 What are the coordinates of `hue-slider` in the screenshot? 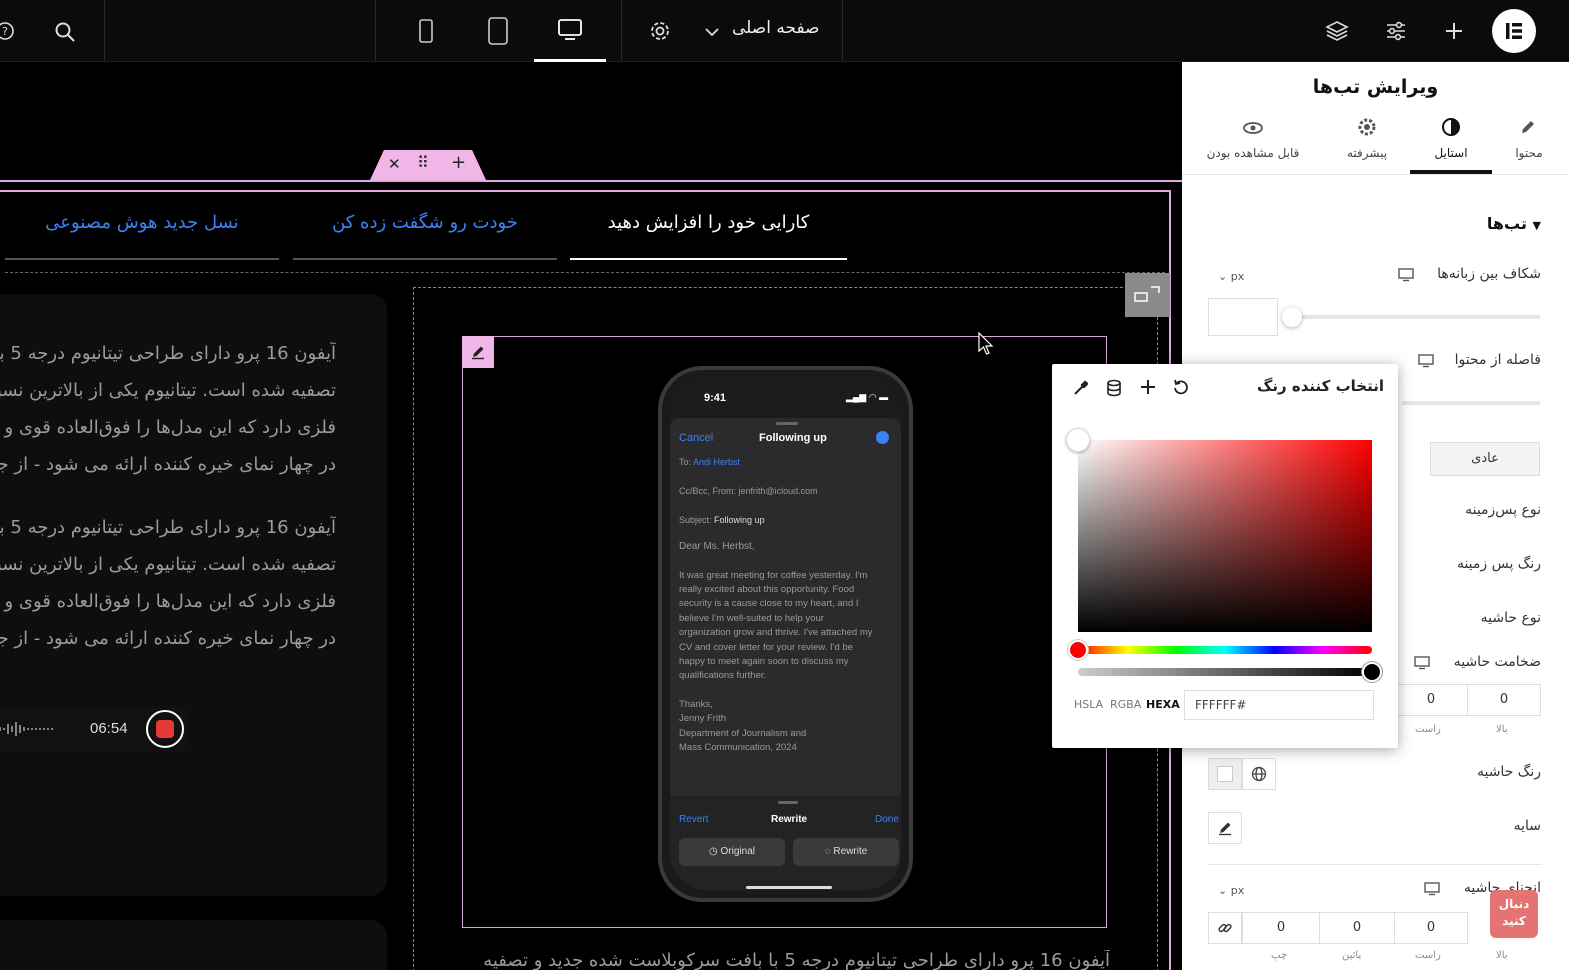 It's located at (1225, 650).